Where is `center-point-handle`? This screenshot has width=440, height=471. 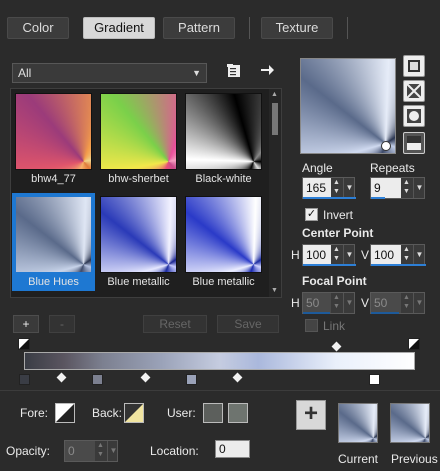 center-point-handle is located at coordinates (386, 146).